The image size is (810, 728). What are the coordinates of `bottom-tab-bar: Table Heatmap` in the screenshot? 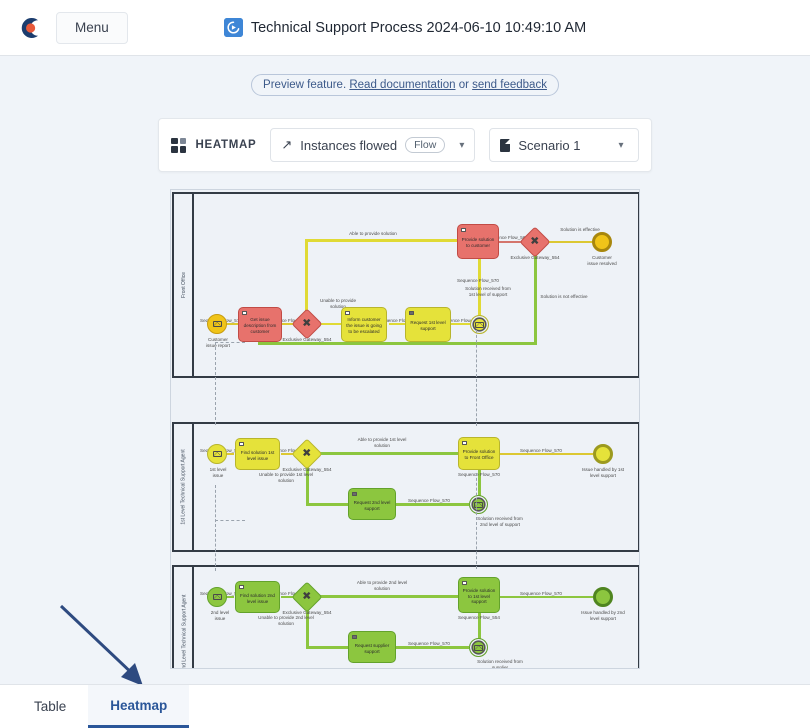 It's located at (405, 706).